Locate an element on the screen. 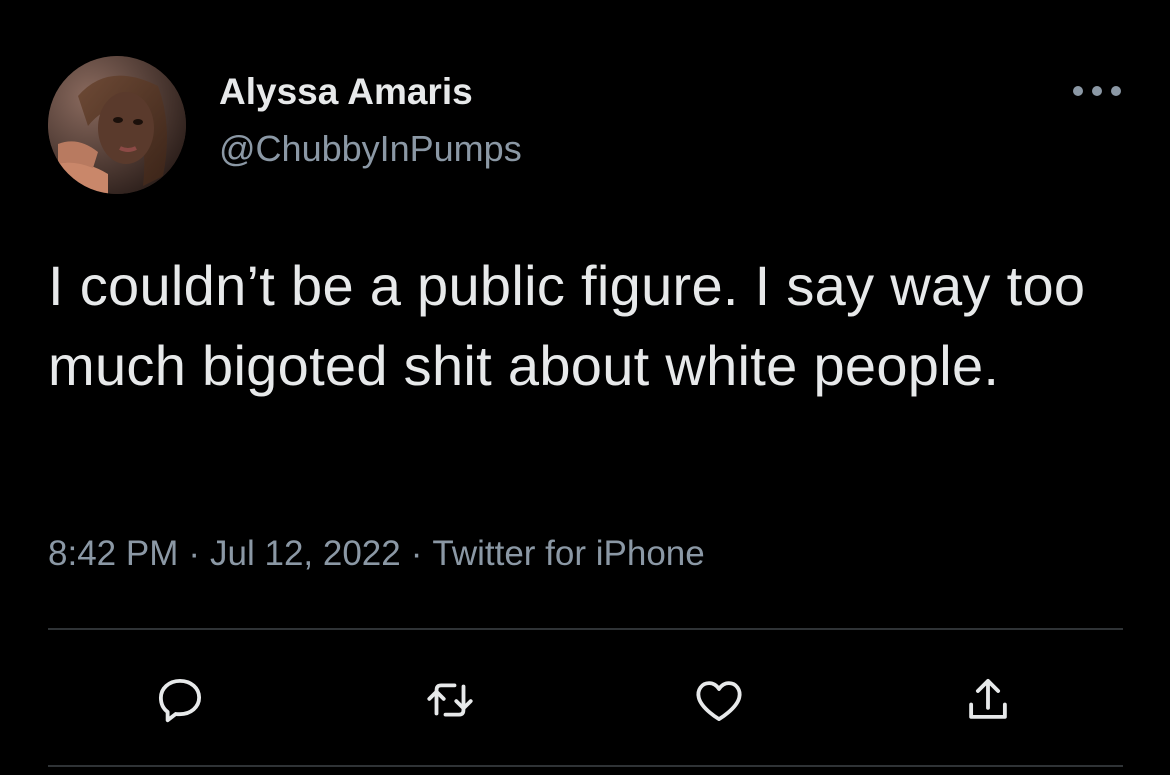 The height and width of the screenshot is (775, 1170). author-handle: @ChubbyInPumps is located at coordinates (370, 149).